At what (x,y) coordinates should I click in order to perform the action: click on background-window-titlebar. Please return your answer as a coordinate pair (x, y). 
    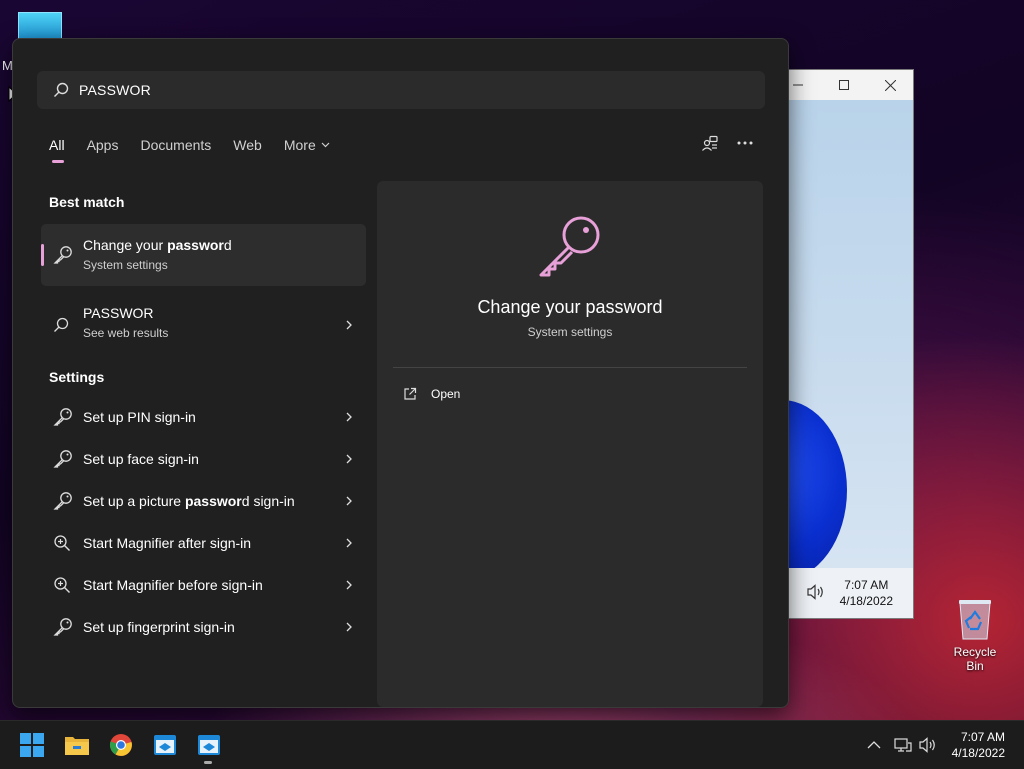
    Looking at the image, I should click on (850, 85).